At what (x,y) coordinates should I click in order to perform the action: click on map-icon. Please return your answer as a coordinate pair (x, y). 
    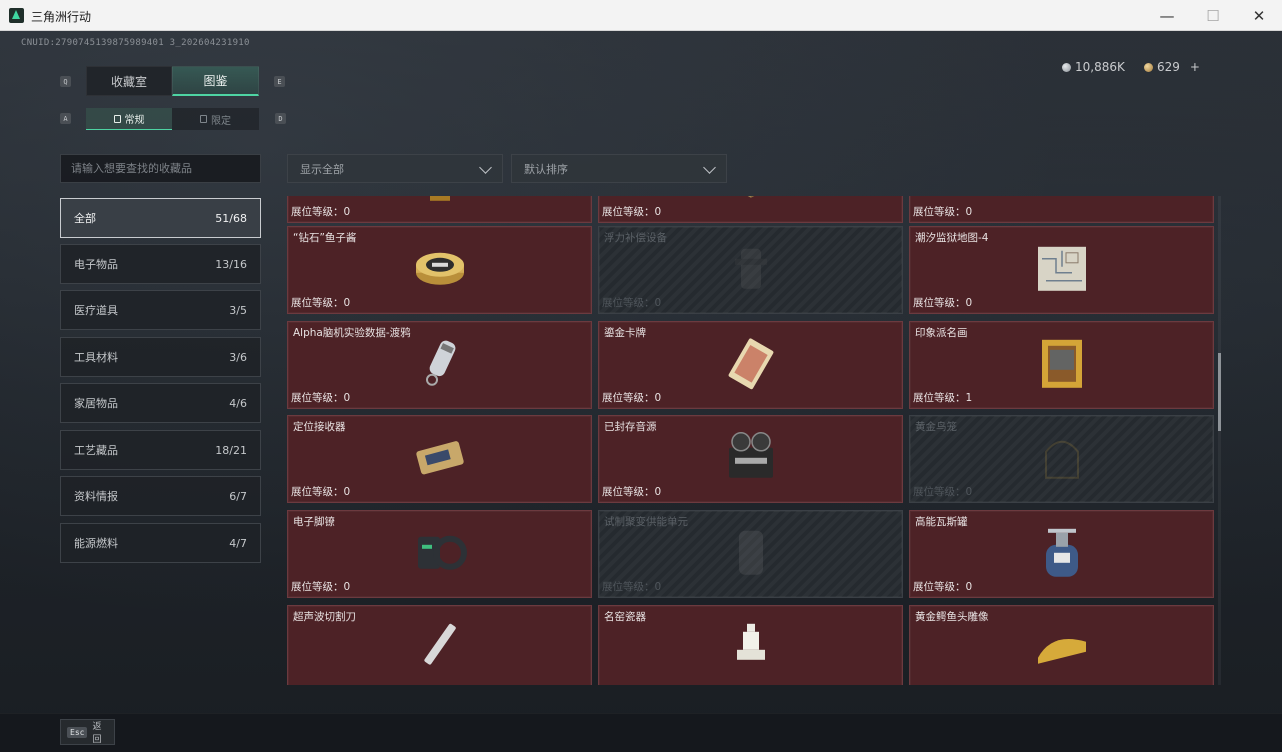
    Looking at the image, I should click on (1062, 269).